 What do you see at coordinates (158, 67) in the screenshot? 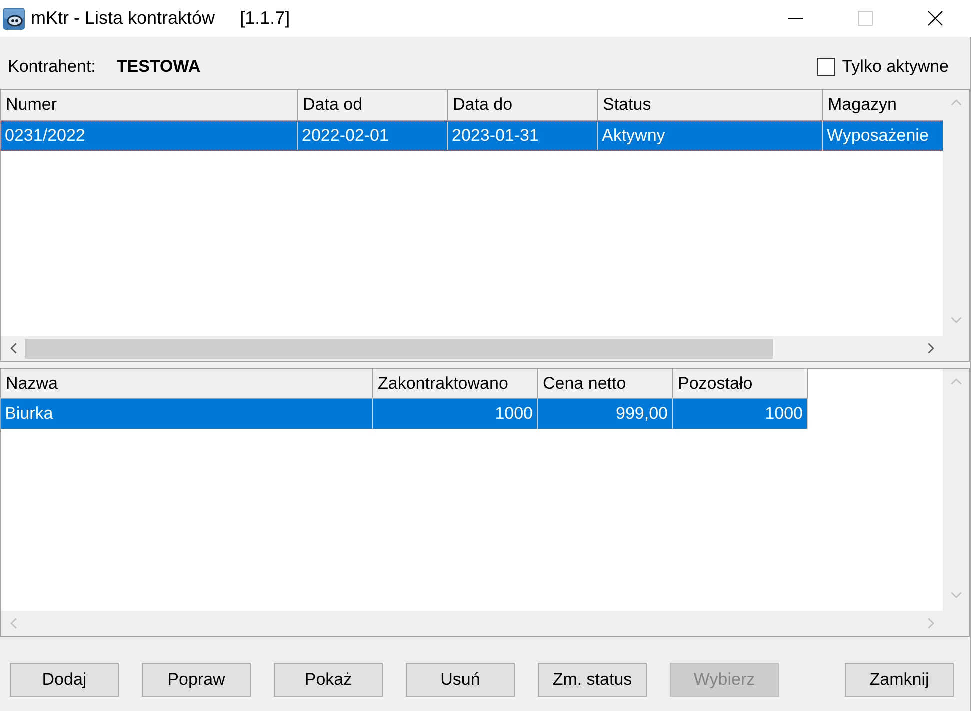
I see `contractor-name: TESTOWA` at bounding box center [158, 67].